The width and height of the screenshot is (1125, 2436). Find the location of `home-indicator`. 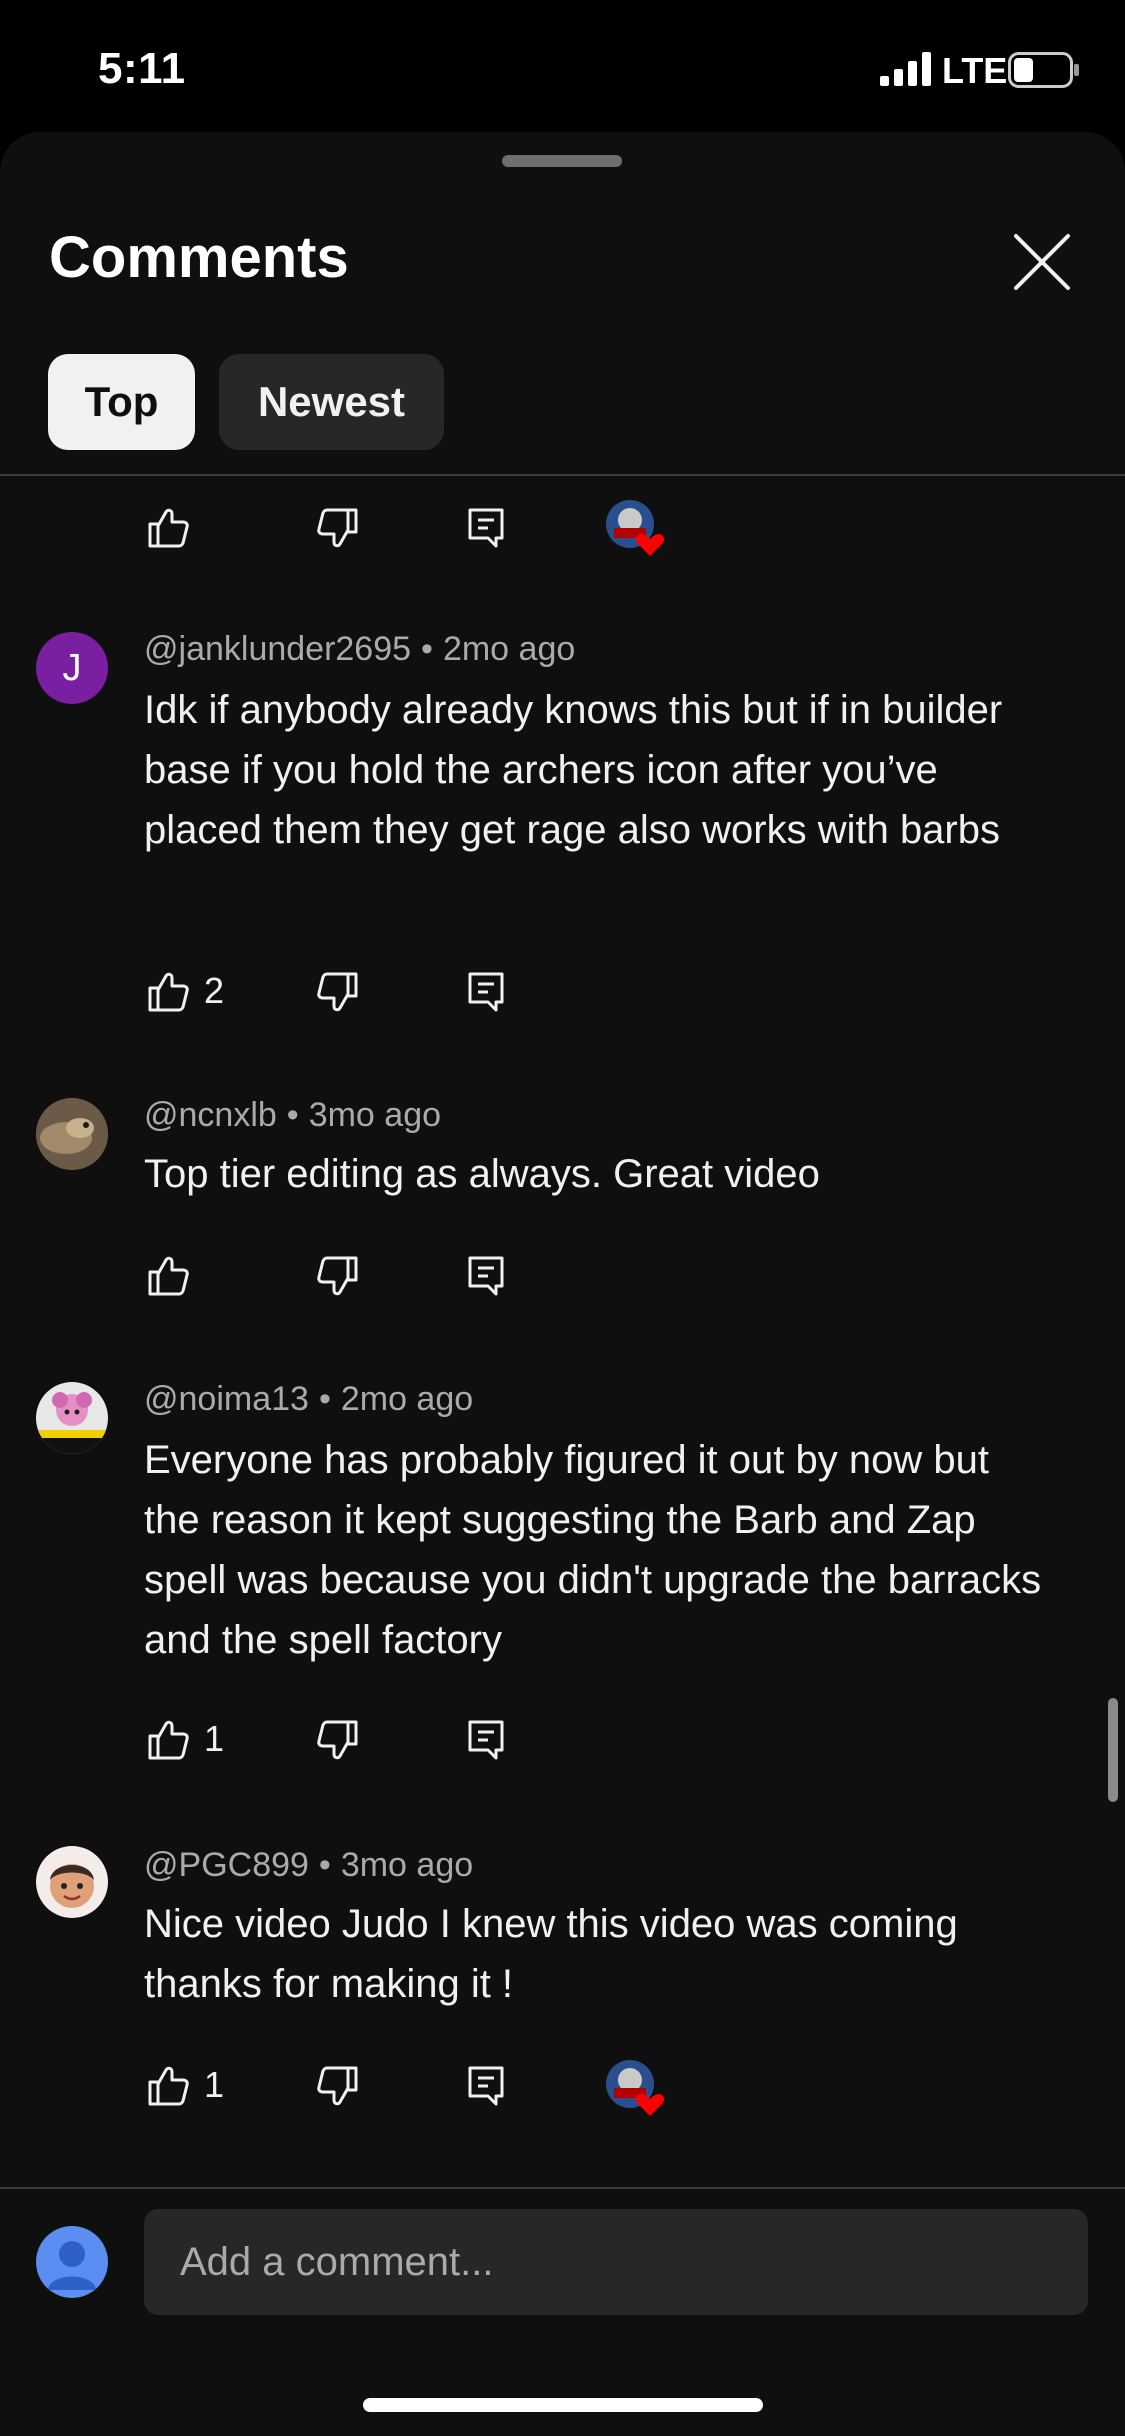

home-indicator is located at coordinates (563, 2405).